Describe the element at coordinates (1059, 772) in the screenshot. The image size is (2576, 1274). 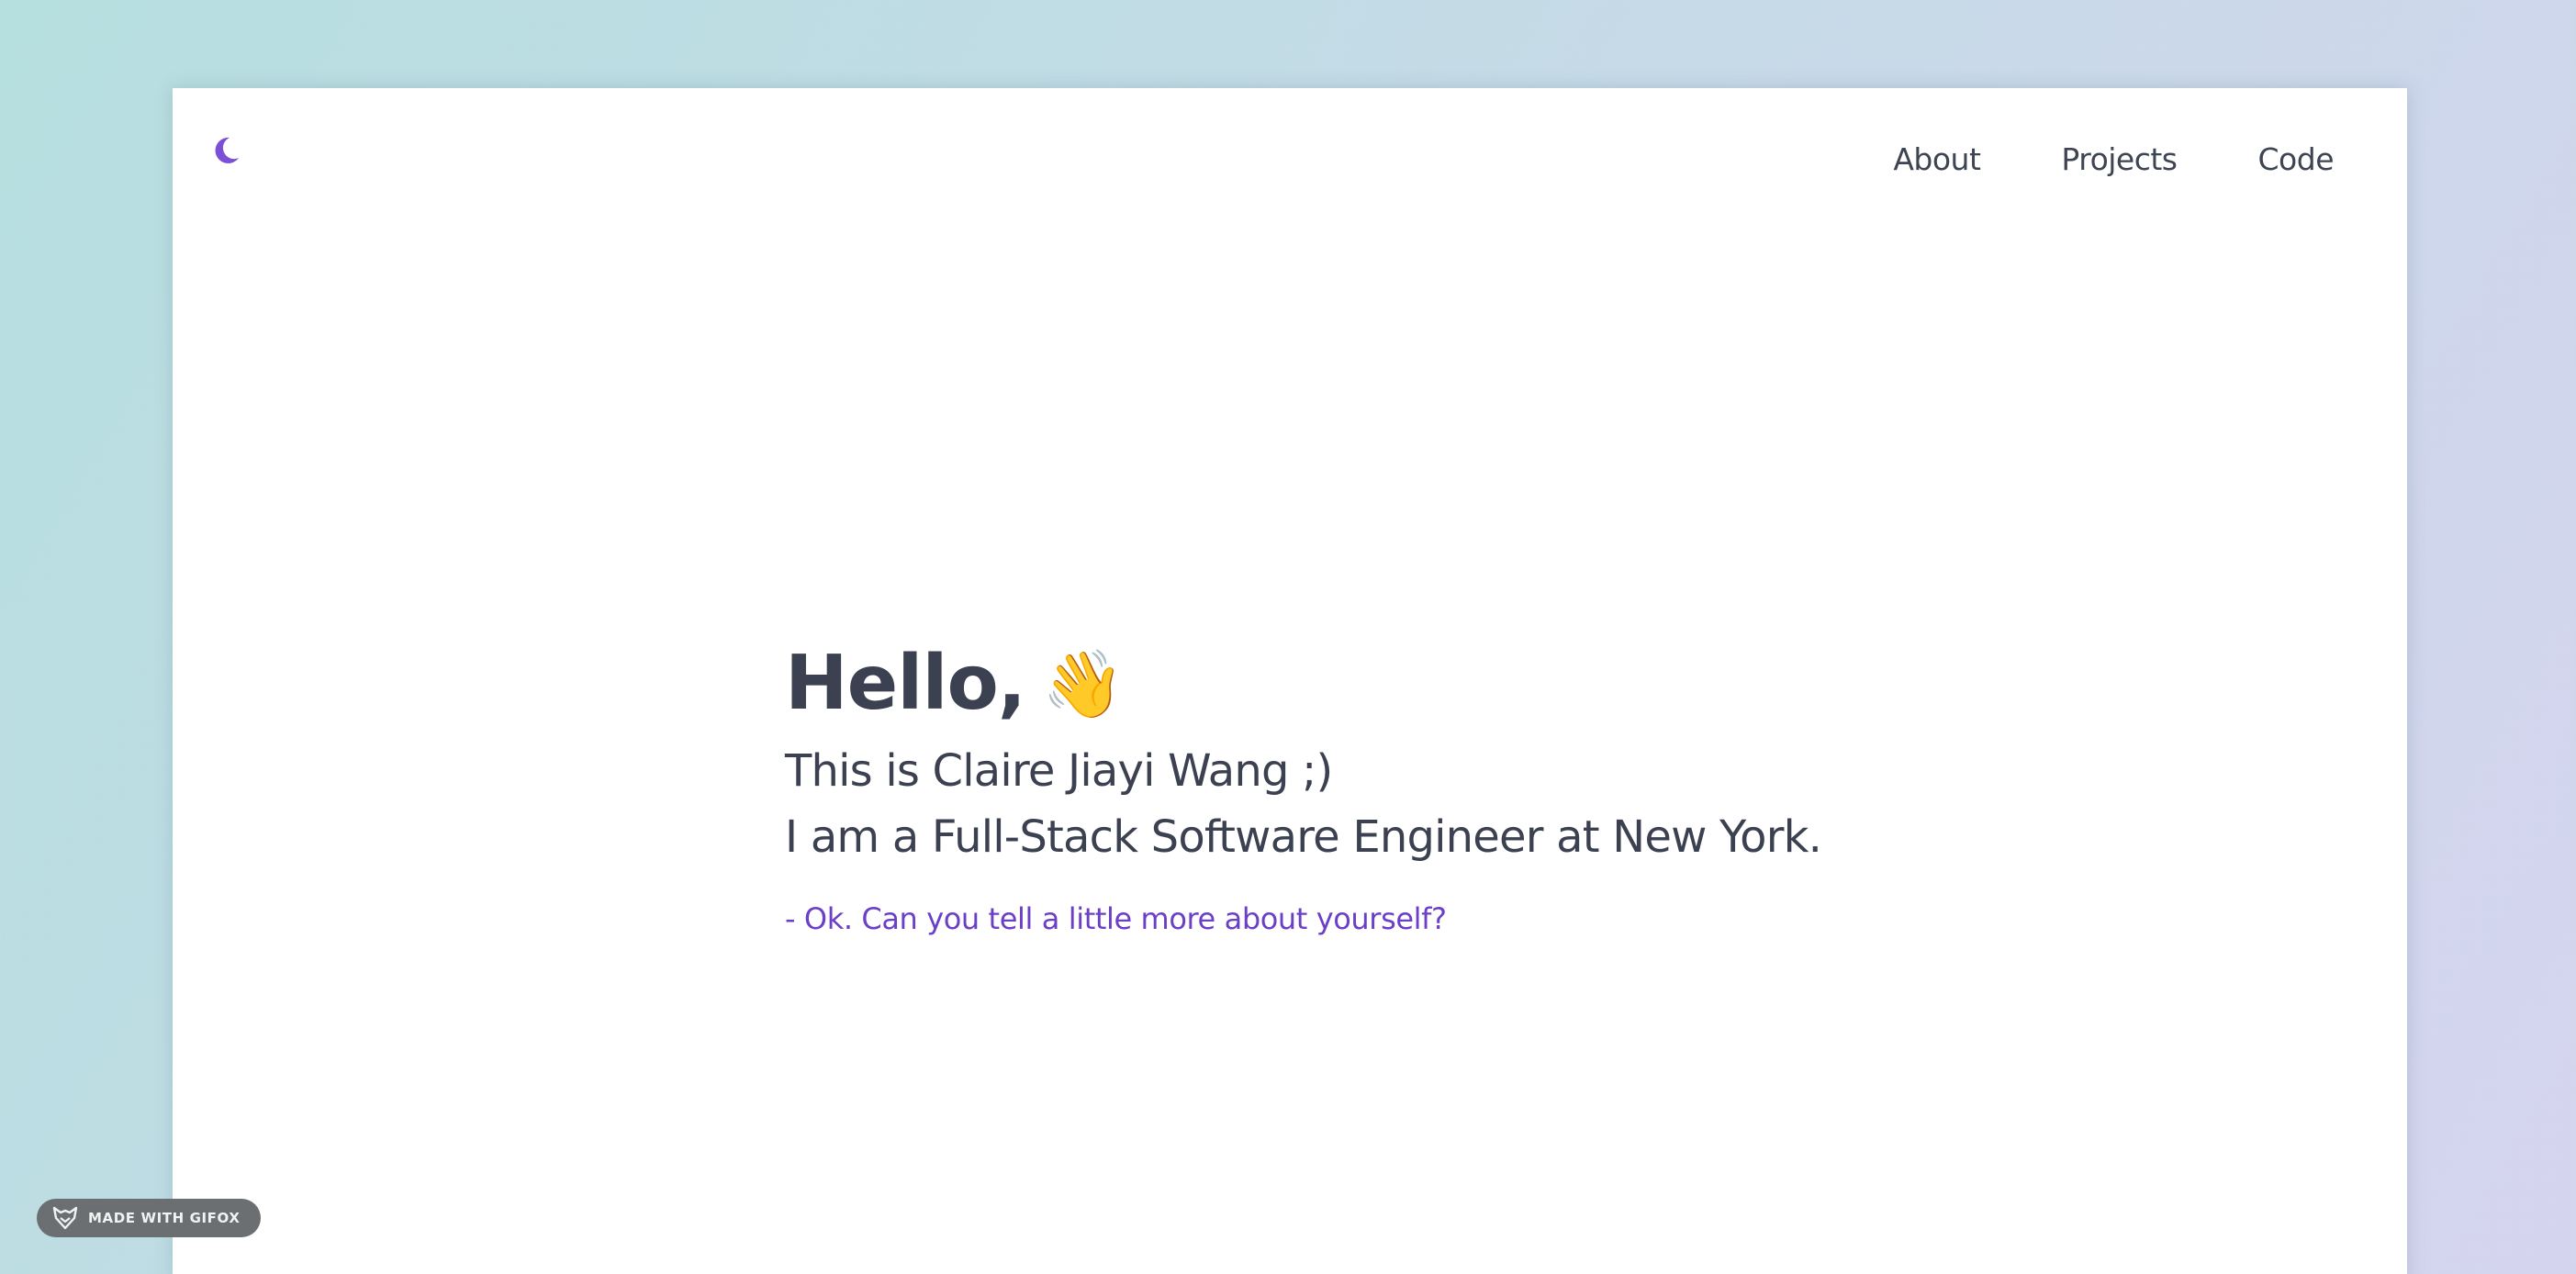
I see `intro-name-line: This is Claire Jiayi Wang ;)` at that location.